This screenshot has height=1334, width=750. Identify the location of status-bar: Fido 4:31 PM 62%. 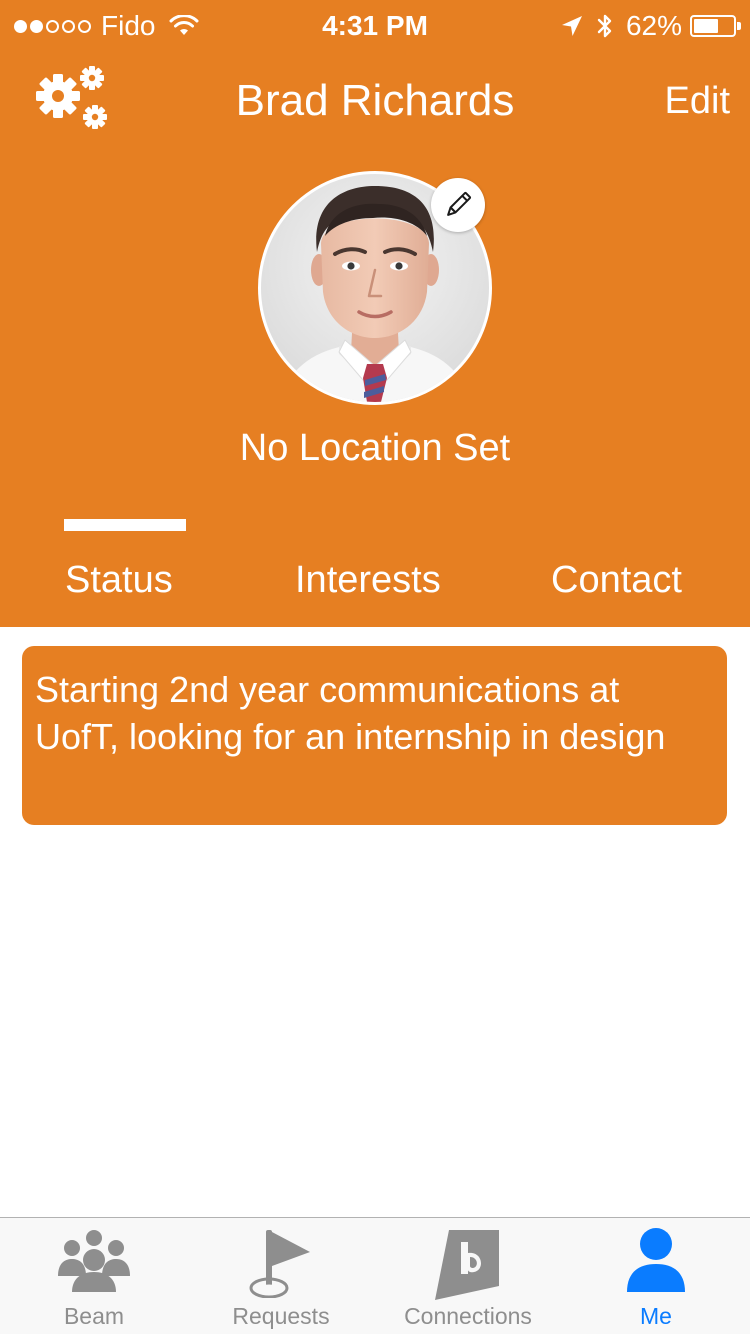
(375, 26).